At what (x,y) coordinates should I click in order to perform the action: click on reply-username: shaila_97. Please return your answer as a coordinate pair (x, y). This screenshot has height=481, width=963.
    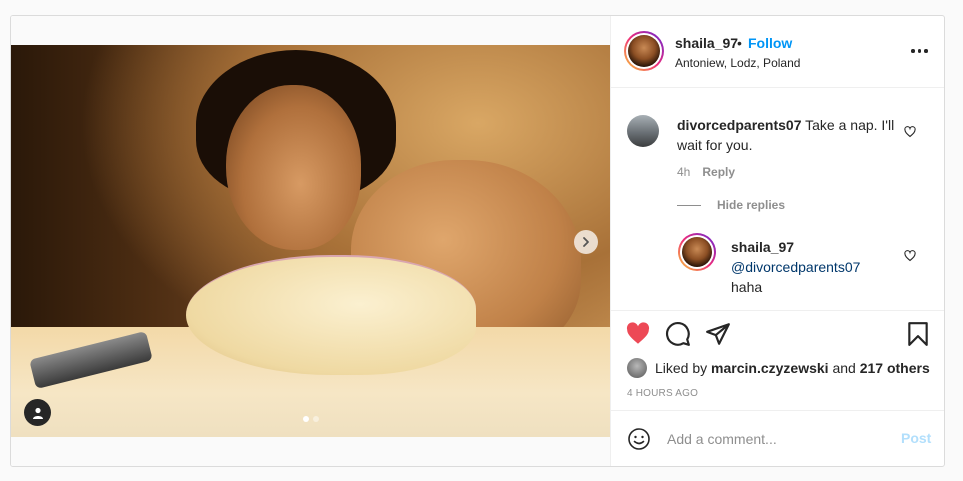
    Looking at the image, I should click on (762, 247).